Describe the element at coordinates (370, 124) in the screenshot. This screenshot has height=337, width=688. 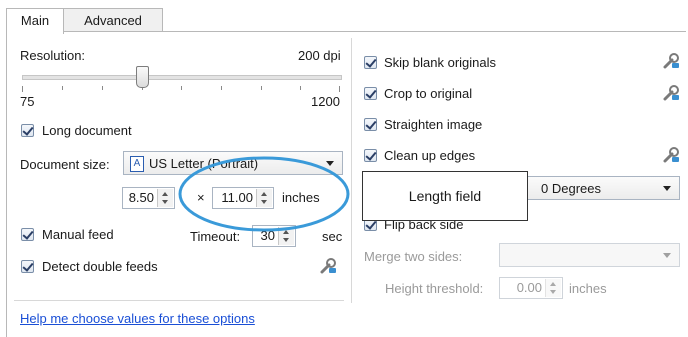
I see `straighten-checkbox` at that location.